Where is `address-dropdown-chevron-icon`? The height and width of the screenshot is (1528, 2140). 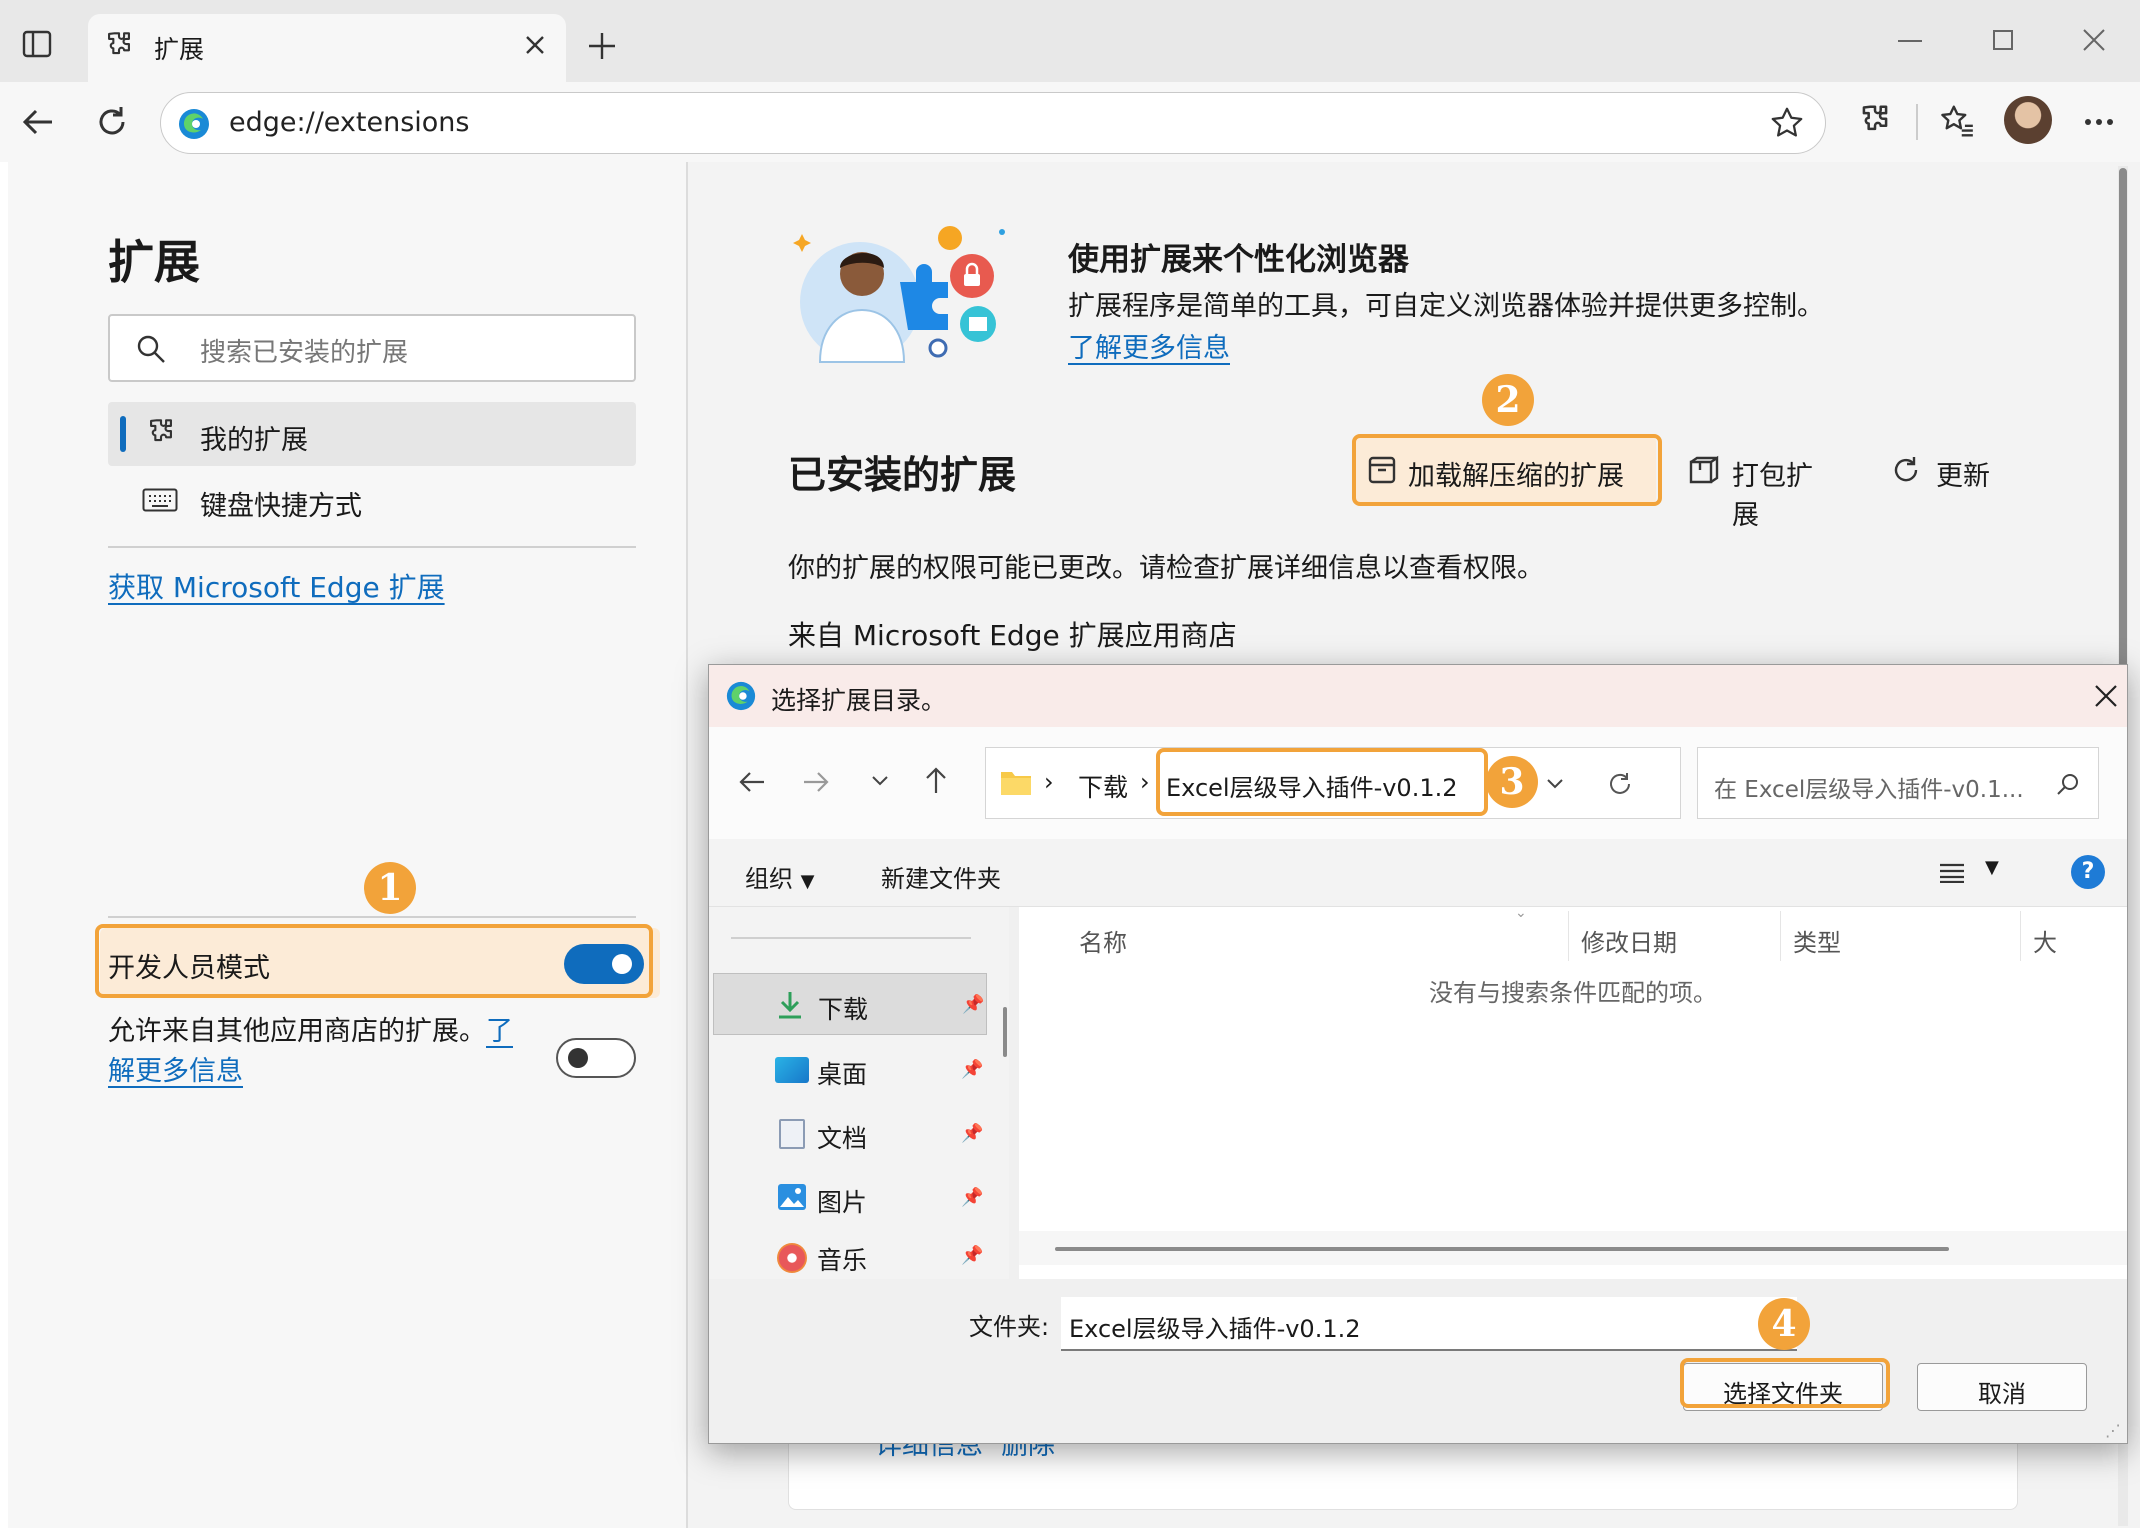
address-dropdown-chevron-icon is located at coordinates (1555, 784).